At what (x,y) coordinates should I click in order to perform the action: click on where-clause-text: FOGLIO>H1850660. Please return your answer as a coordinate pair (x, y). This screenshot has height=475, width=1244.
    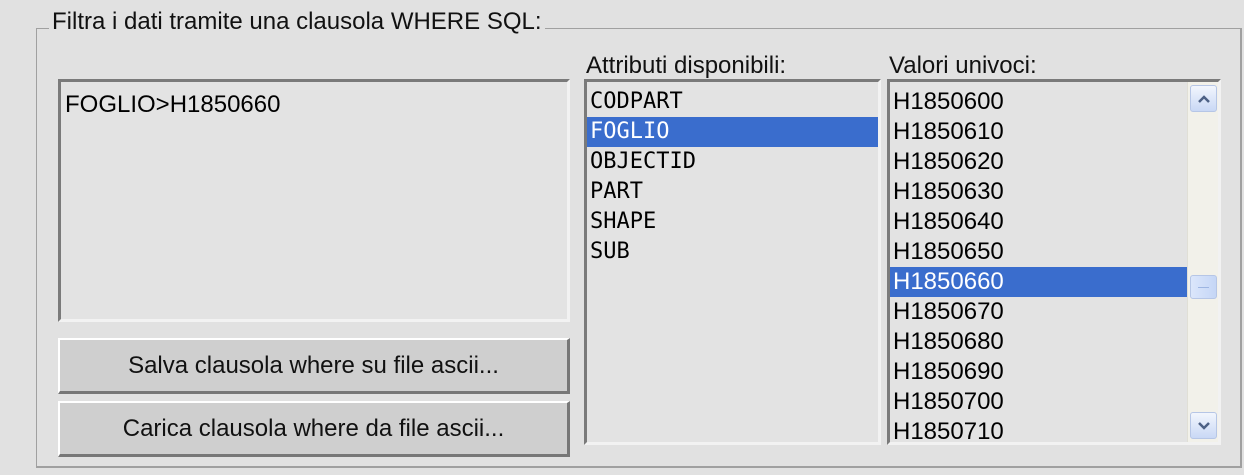
    Looking at the image, I should click on (172, 105).